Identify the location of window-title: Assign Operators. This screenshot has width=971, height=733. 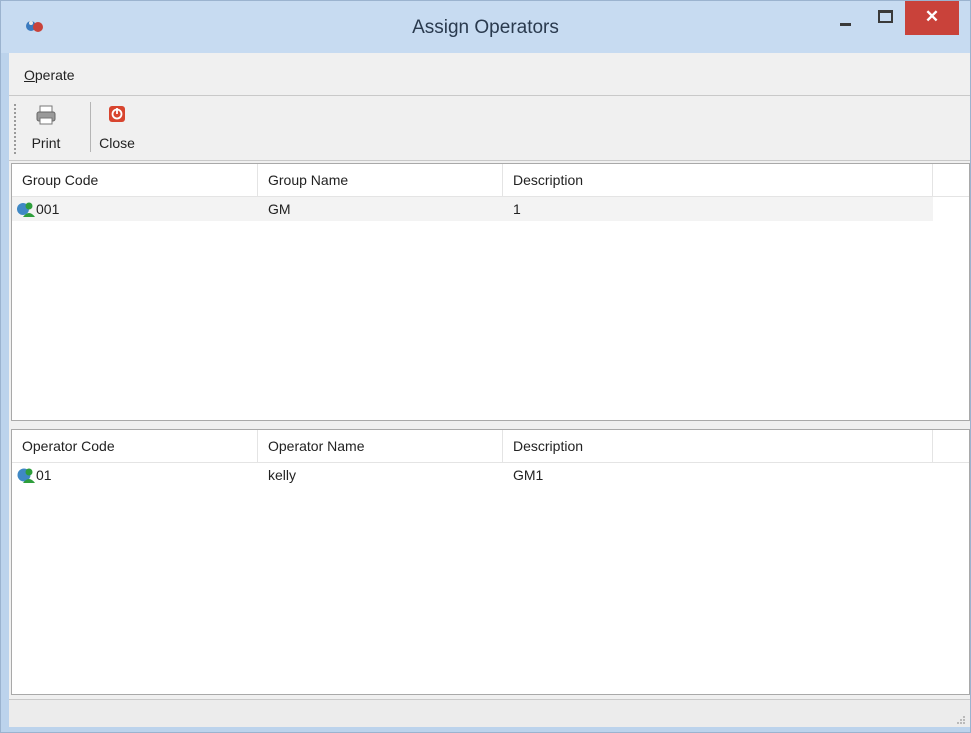
(485, 27).